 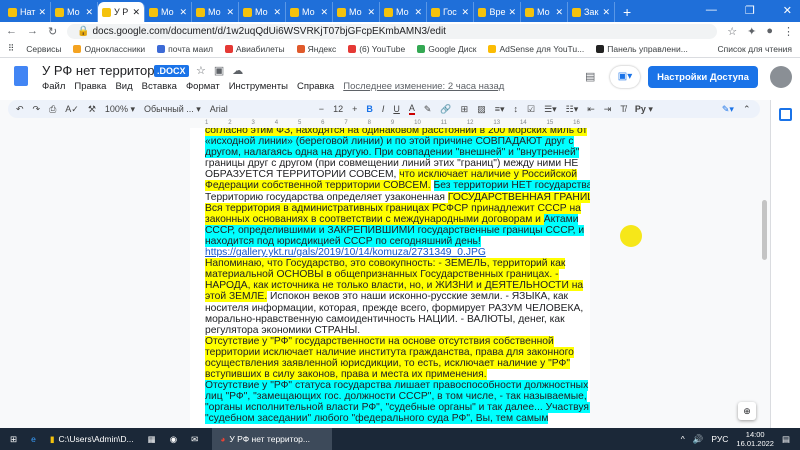 What do you see at coordinates (258, 86) in the screenshot?
I see `menu-item: Инструменты` at bounding box center [258, 86].